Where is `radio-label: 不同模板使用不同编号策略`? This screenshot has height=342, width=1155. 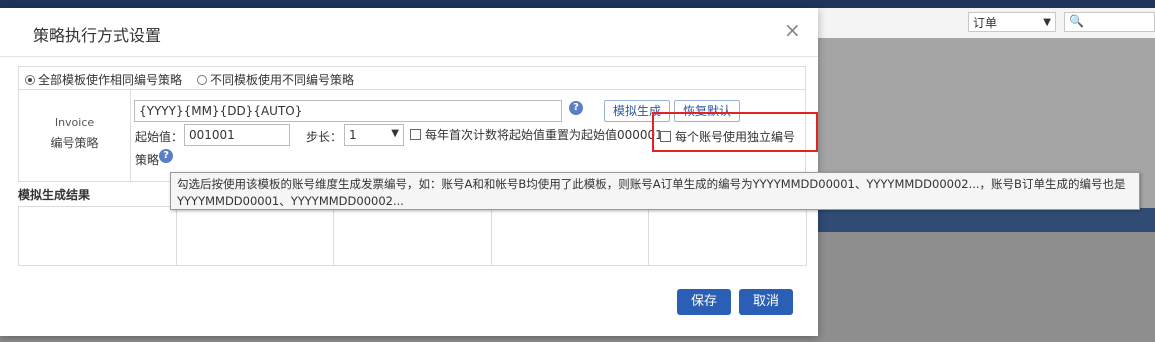
radio-label: 不同模板使用不同编号策略 is located at coordinates (282, 80).